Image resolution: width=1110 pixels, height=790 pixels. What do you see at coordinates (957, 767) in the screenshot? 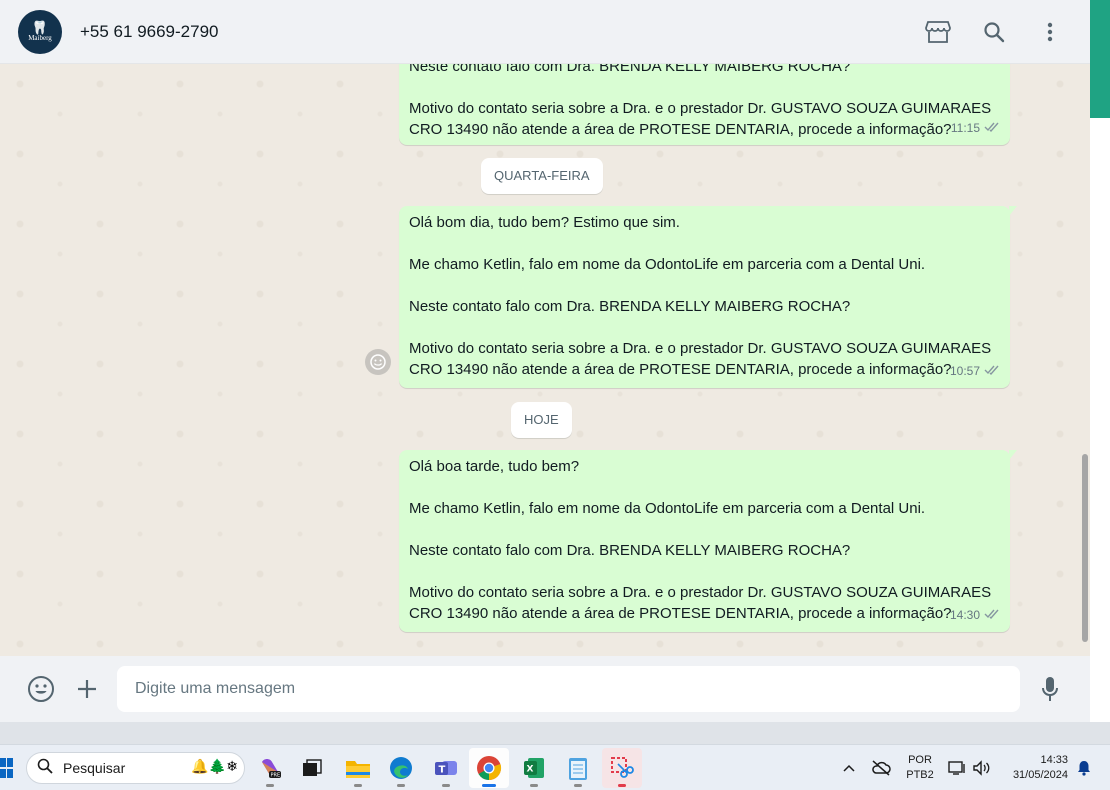
I see `network-icon` at bounding box center [957, 767].